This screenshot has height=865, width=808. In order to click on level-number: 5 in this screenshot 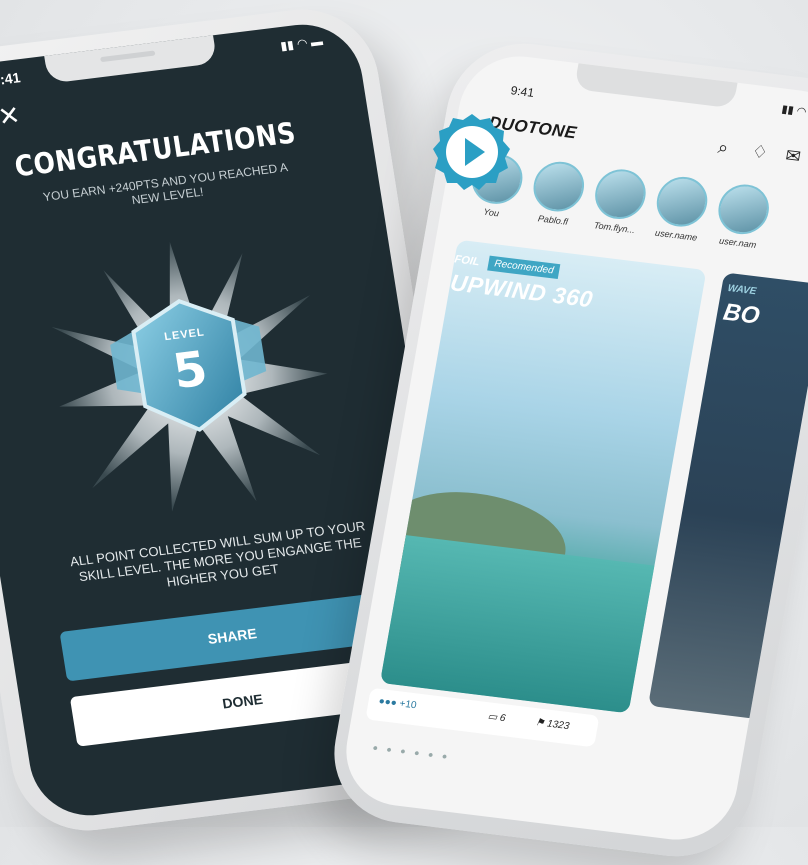, I will do `click(190, 370)`.